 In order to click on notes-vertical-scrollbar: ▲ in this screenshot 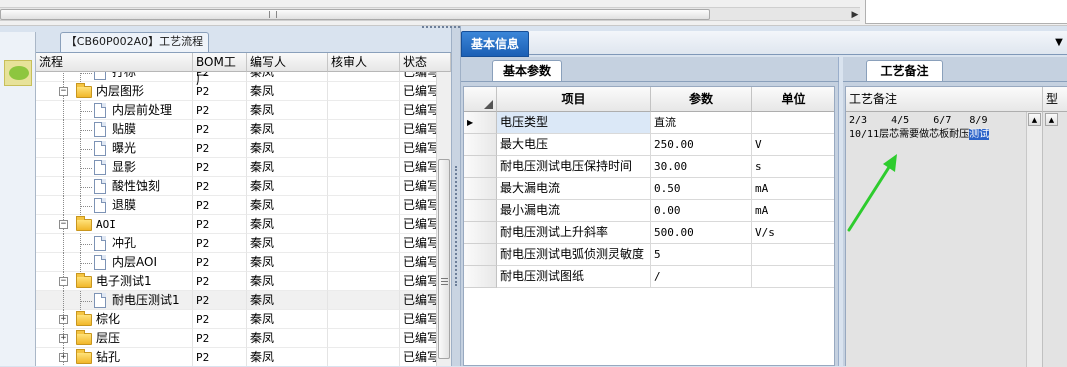, I will do `click(1035, 239)`.